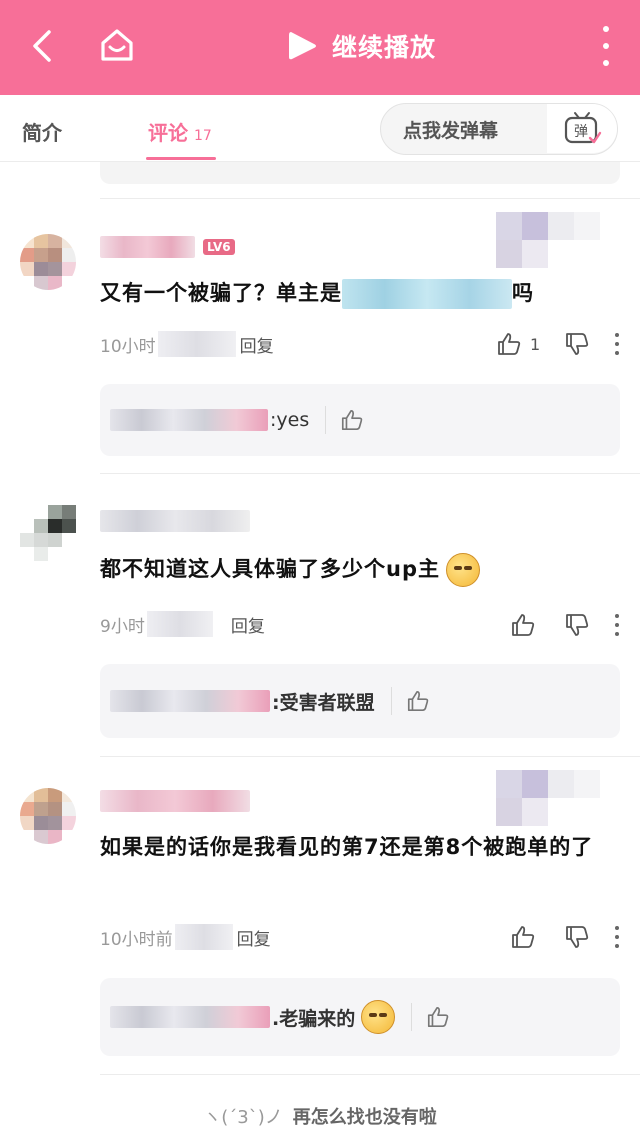  I want to click on kaomoji: ヽ(ˊ3ˋ)ノ, so click(243, 1117).